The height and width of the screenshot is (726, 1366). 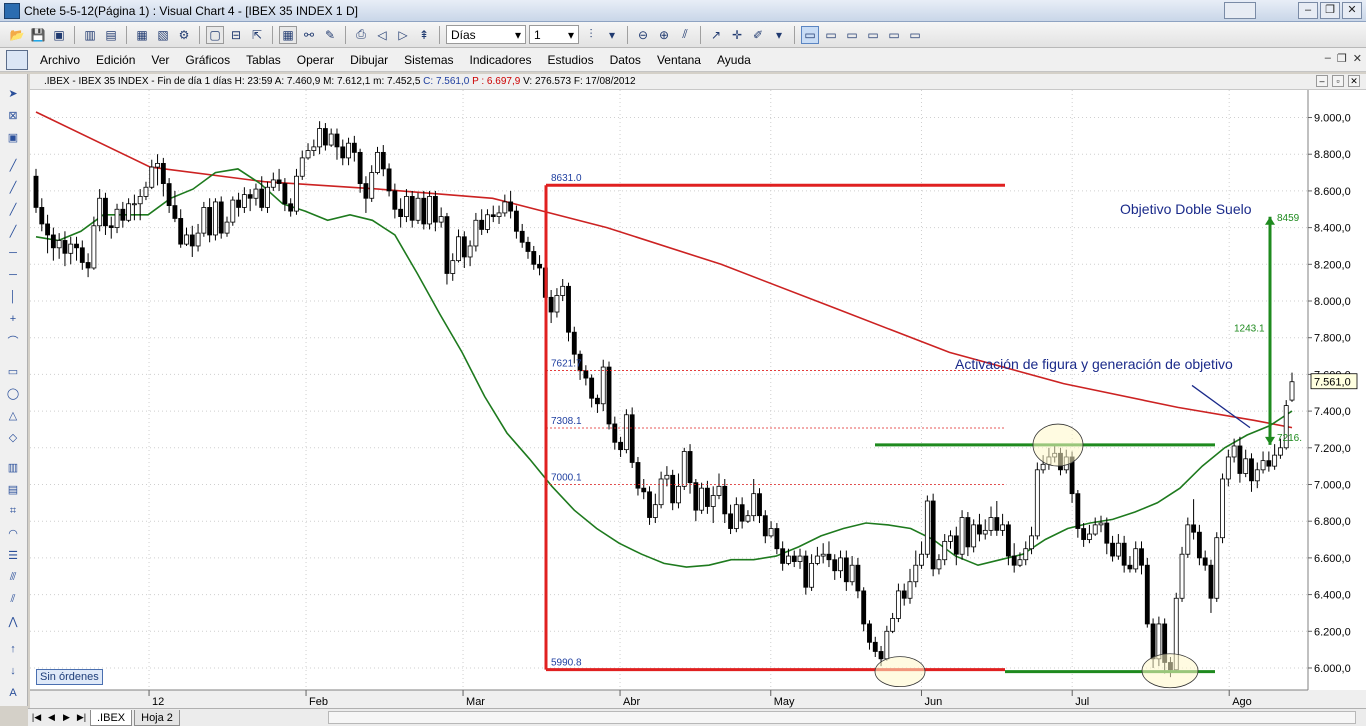 I want to click on edit-icon: ✎, so click(x=330, y=35).